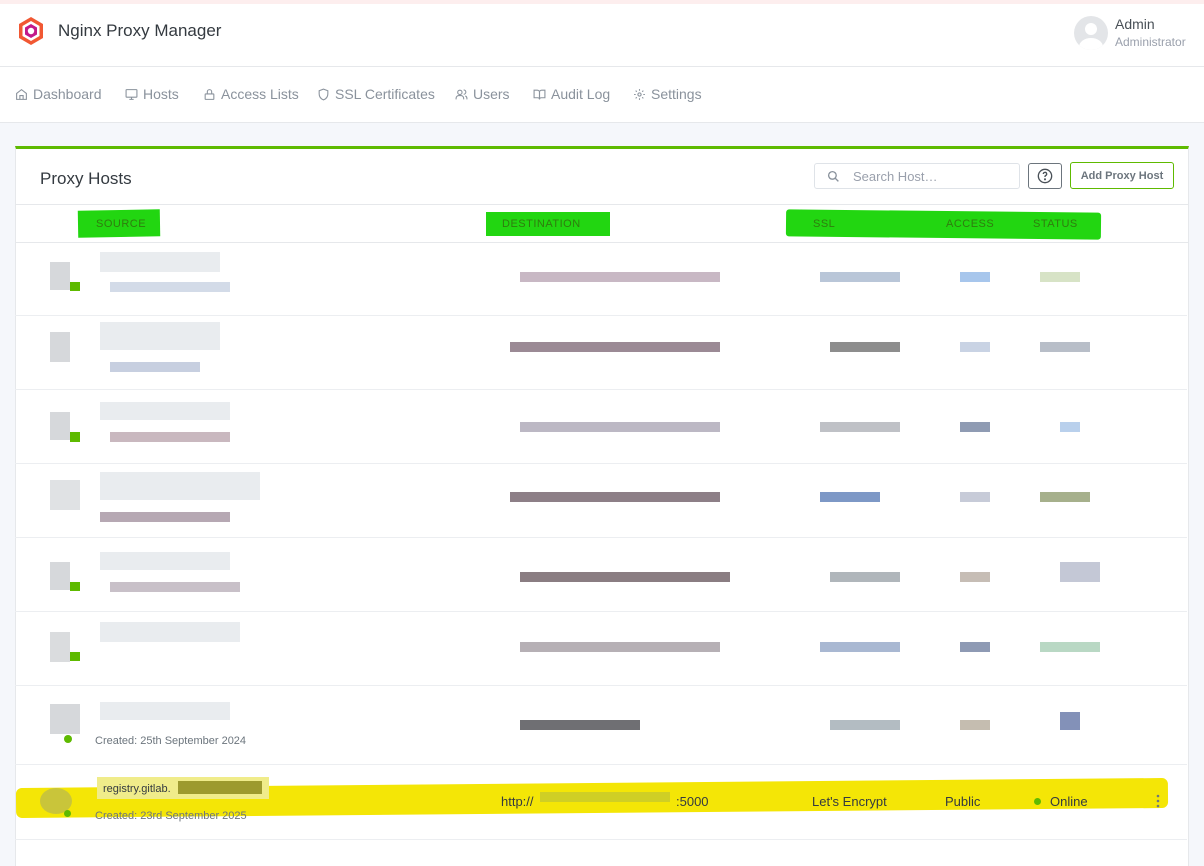  Describe the element at coordinates (67, 813) in the screenshot. I see `status-dot` at that location.